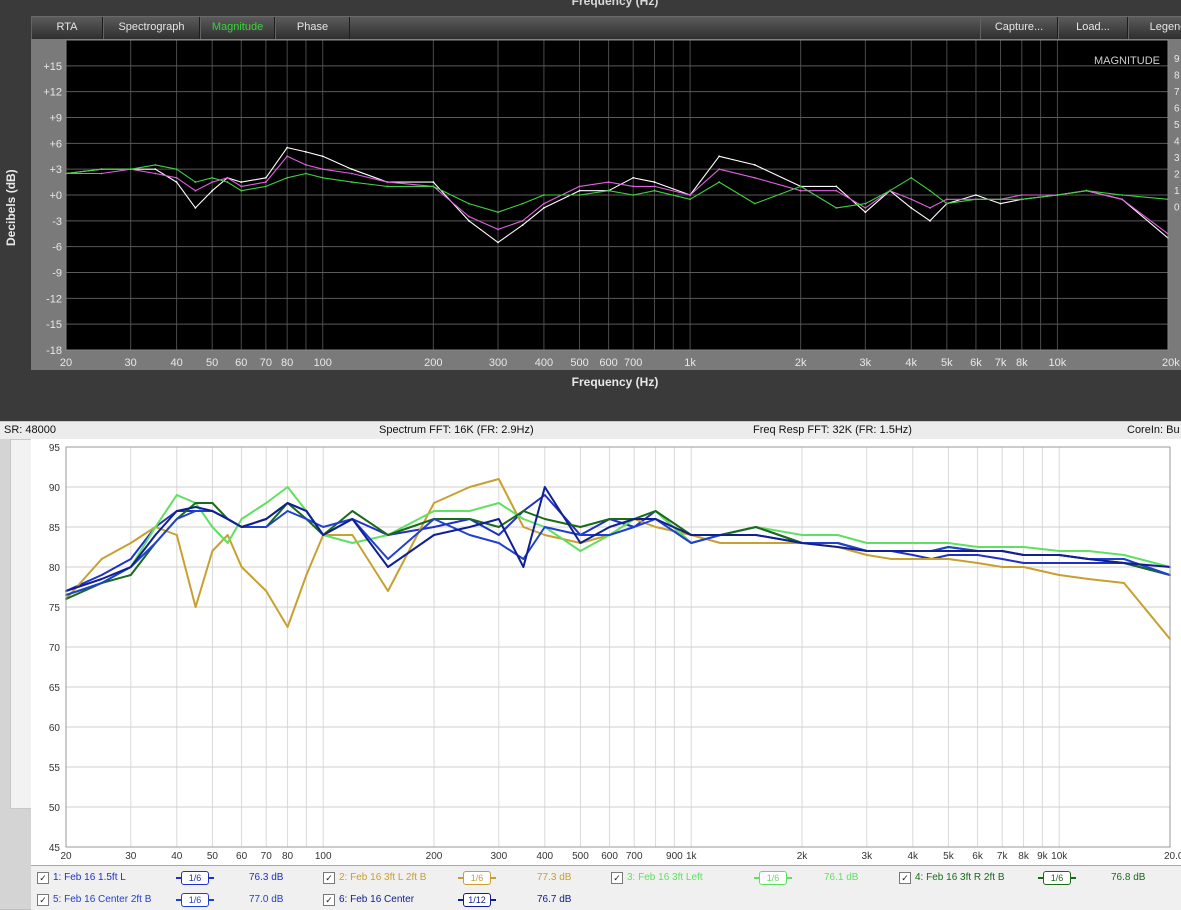 The image size is (1181, 910). I want to click on x-tick-label: 60, so click(242, 856).